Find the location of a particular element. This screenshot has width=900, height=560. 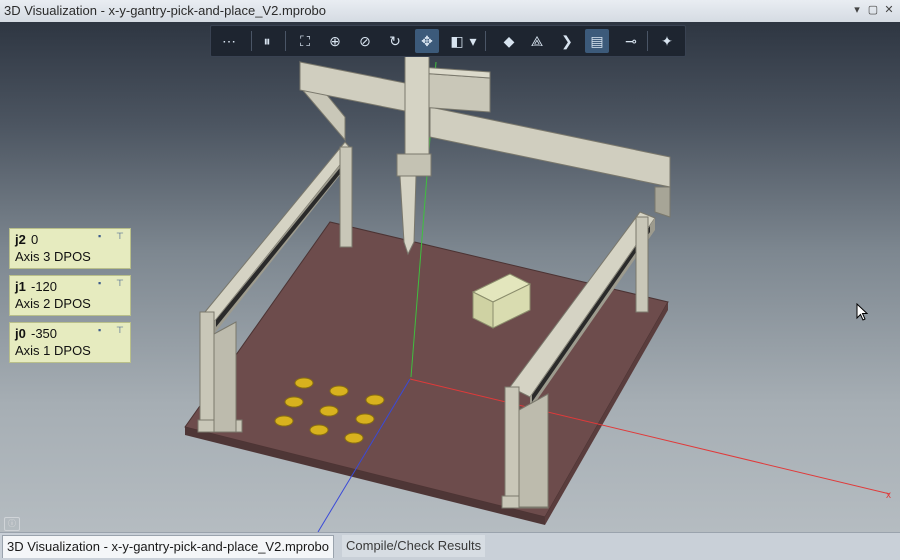

right-leg-post-front is located at coordinates (512, 447).